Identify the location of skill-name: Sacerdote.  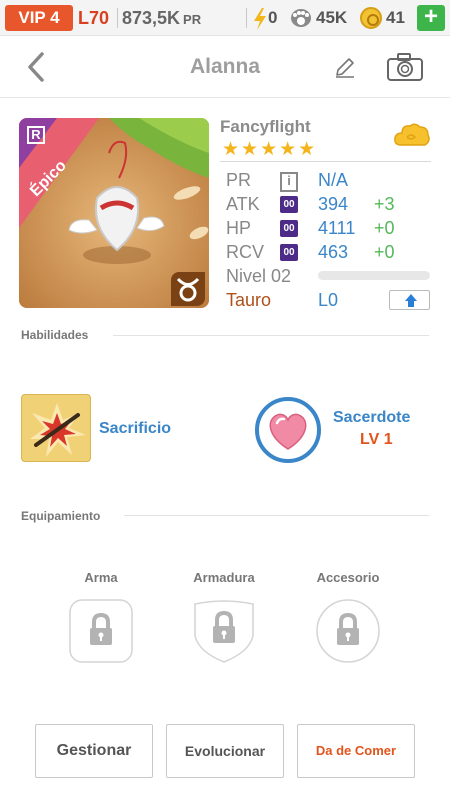
(371, 418).